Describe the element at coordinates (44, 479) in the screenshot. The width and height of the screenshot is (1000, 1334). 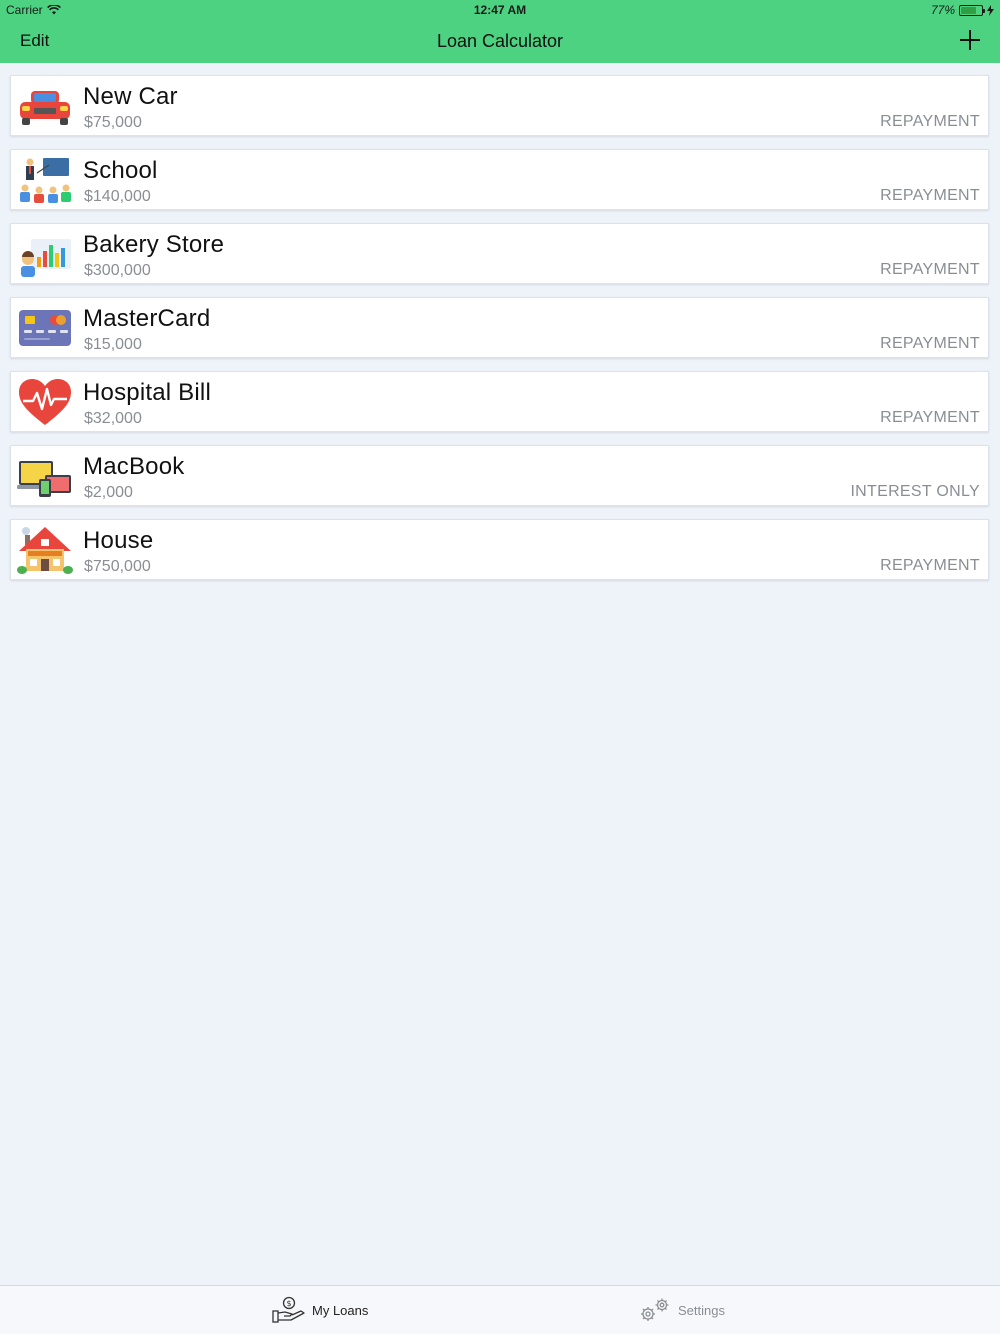
I see `laptop-icon` at that location.